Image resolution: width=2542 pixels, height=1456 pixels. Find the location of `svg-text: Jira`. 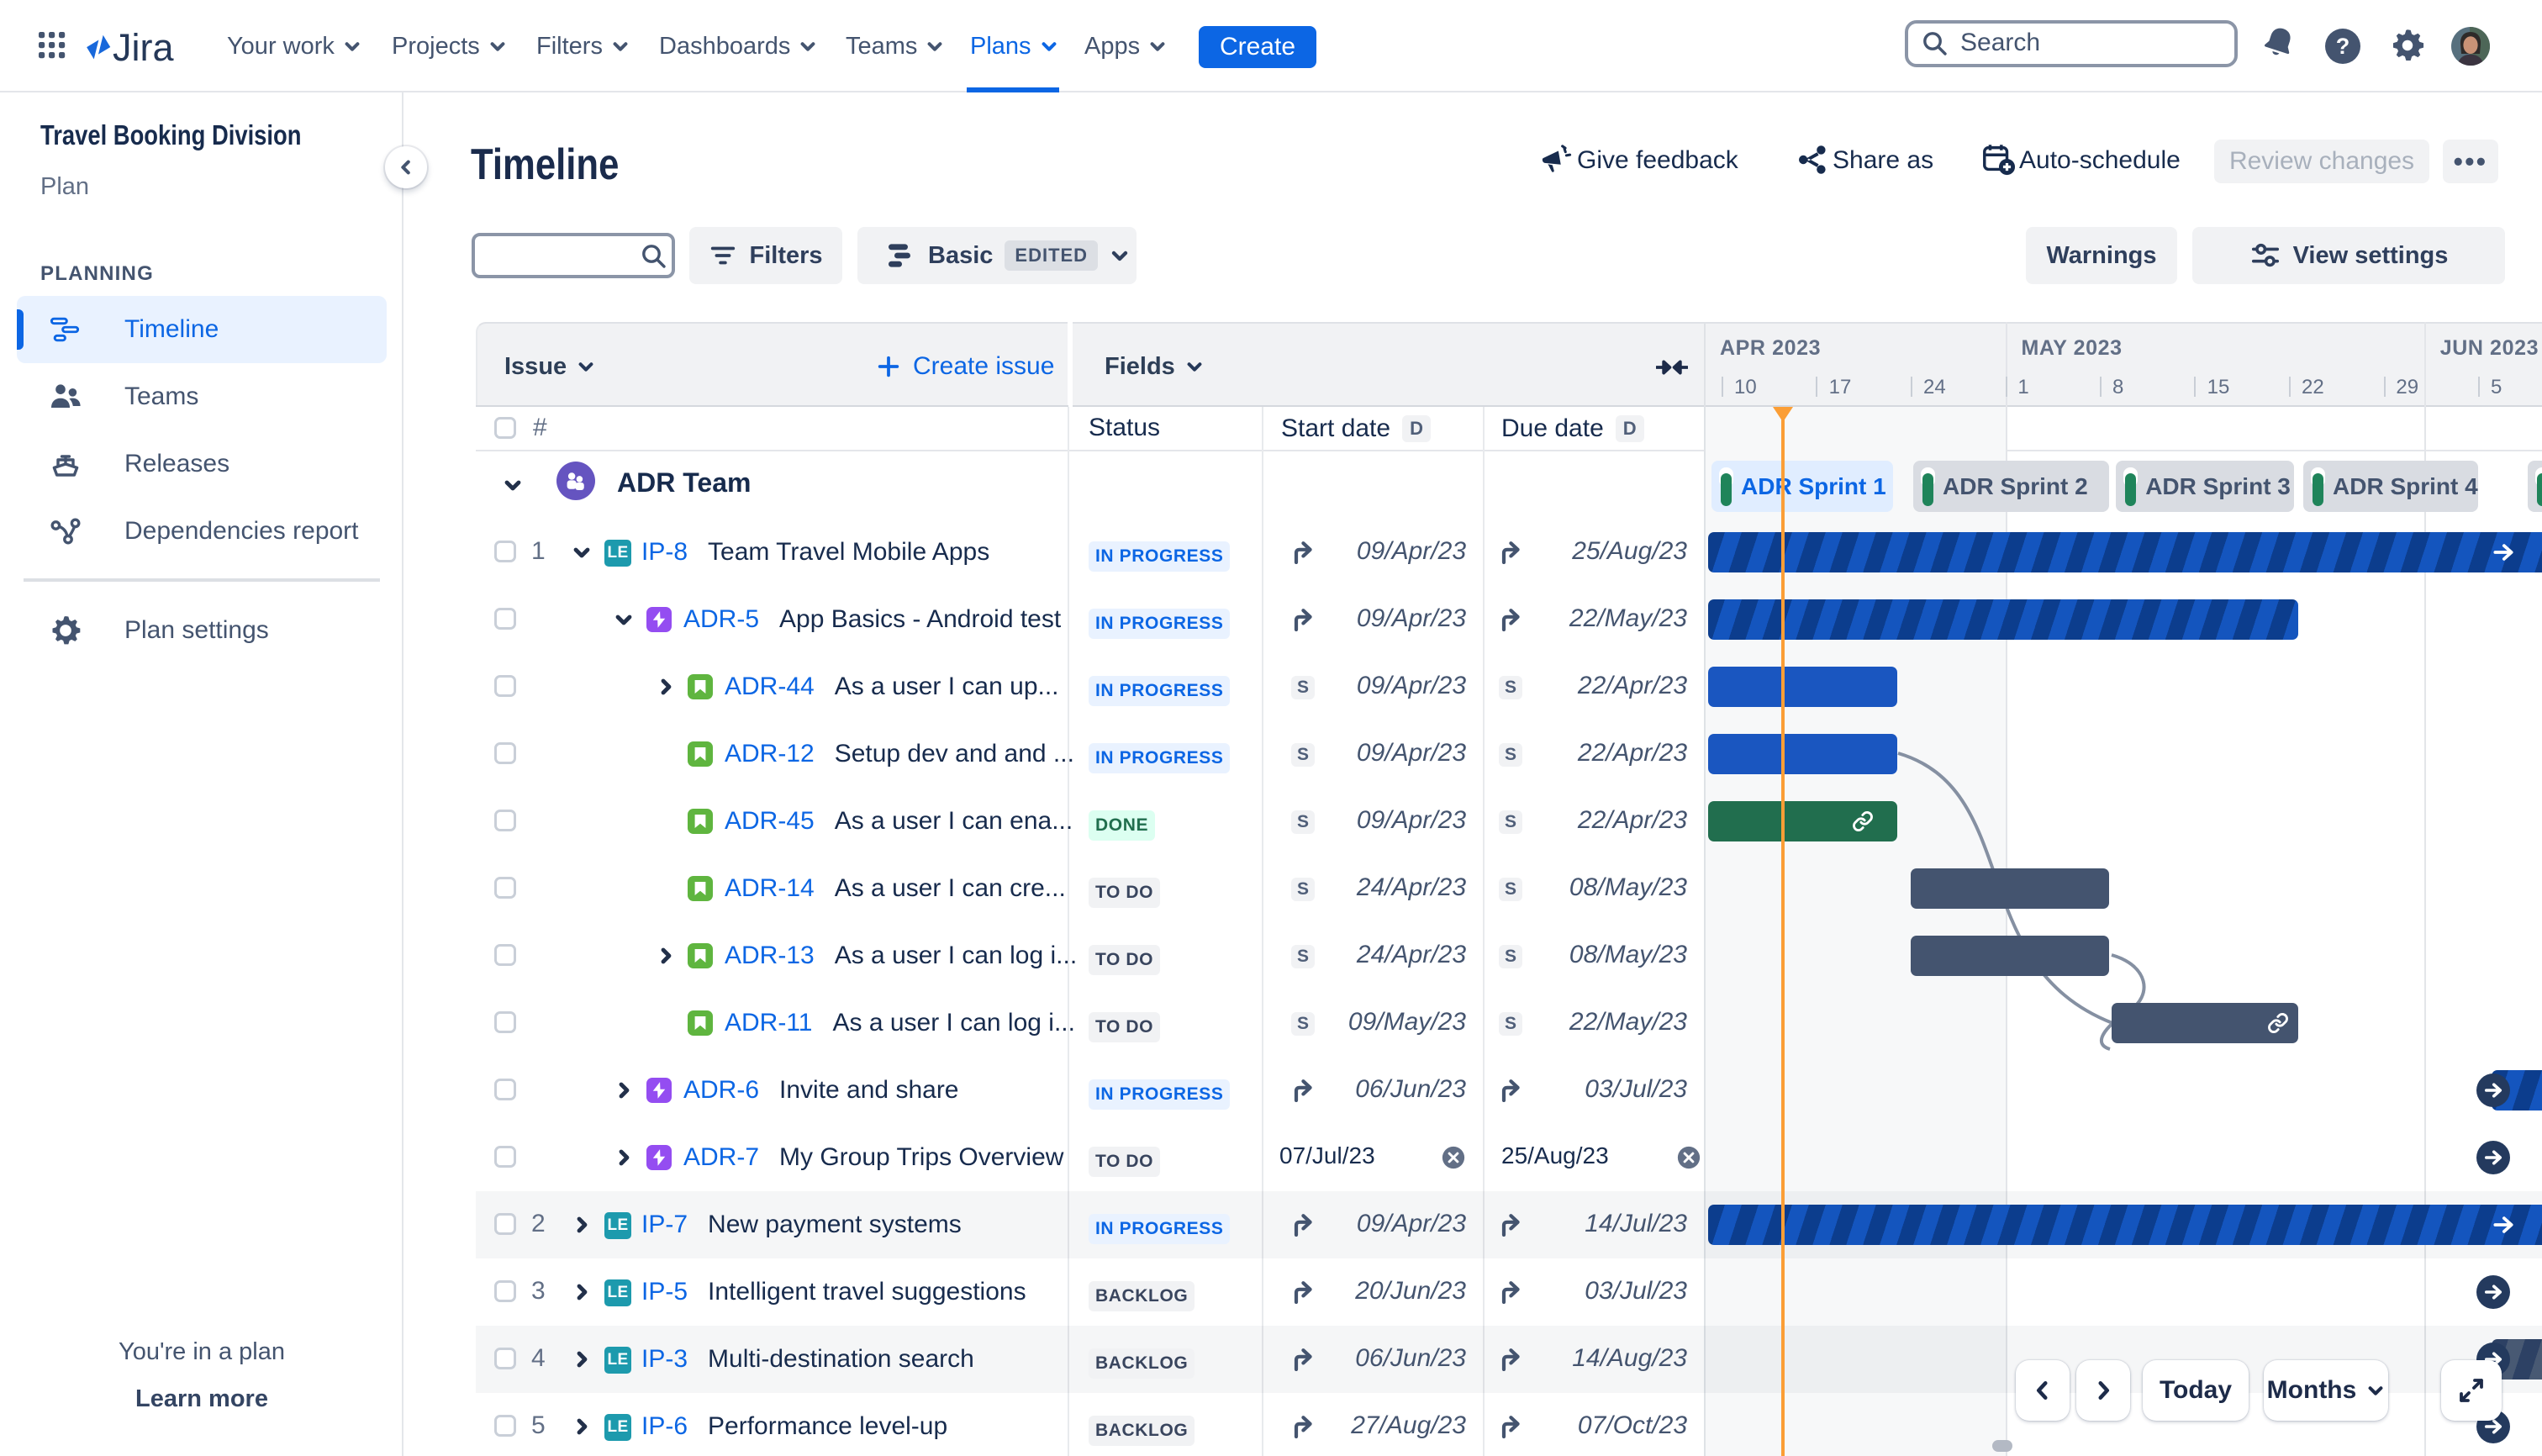

svg-text: Jira is located at coordinates (143, 47).